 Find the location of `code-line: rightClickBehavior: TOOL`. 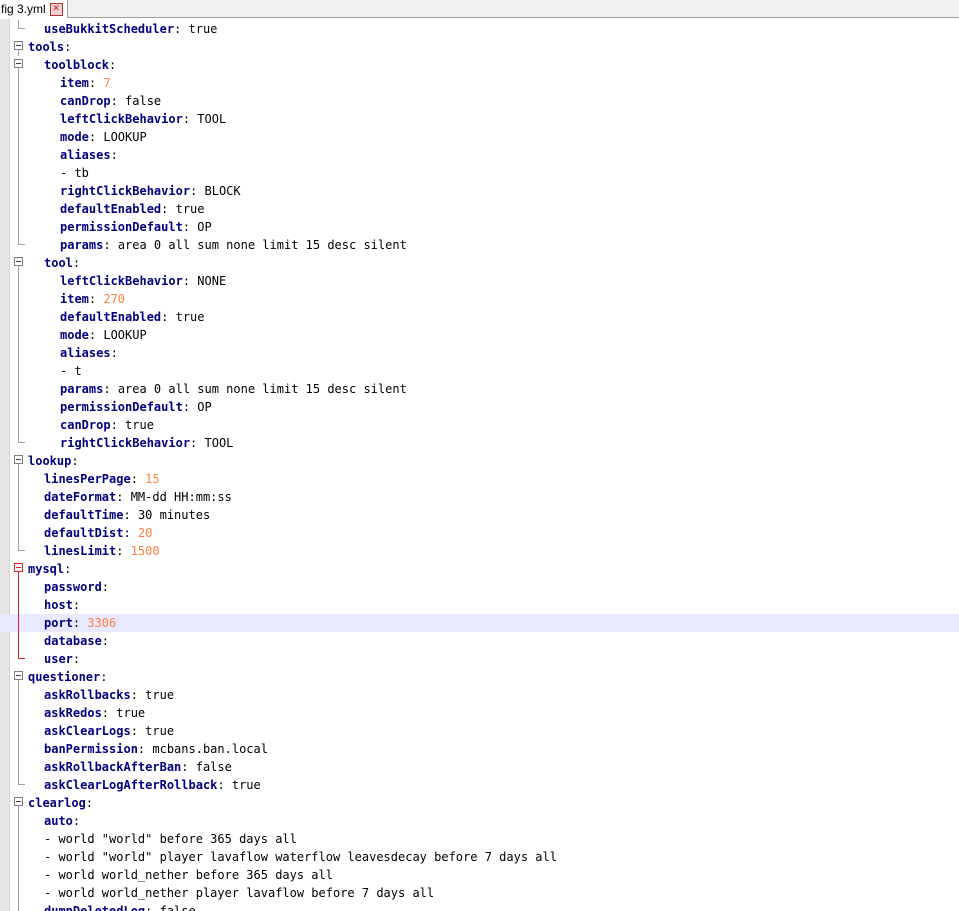

code-line: rightClickBehavior: TOOL is located at coordinates (479, 443).